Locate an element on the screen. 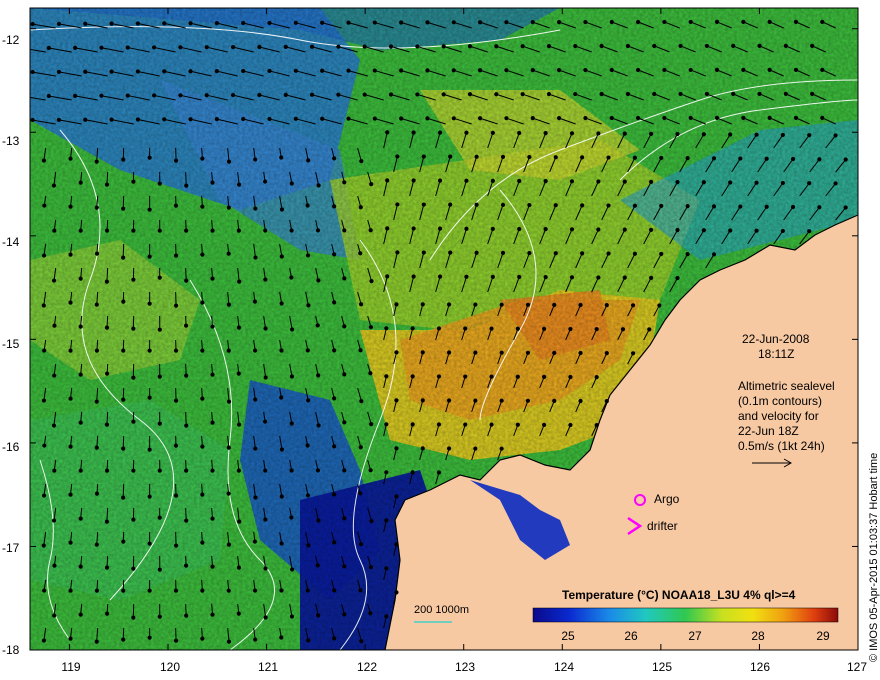  lon-label: 119 is located at coordinates (71, 667).